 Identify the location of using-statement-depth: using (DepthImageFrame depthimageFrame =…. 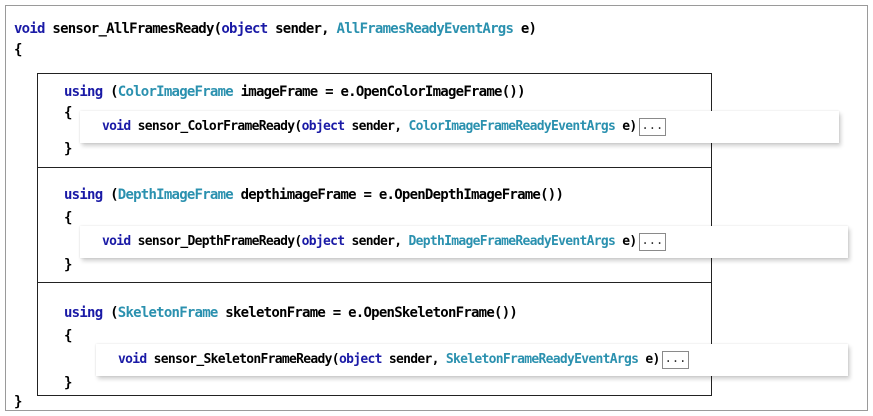
(314, 195).